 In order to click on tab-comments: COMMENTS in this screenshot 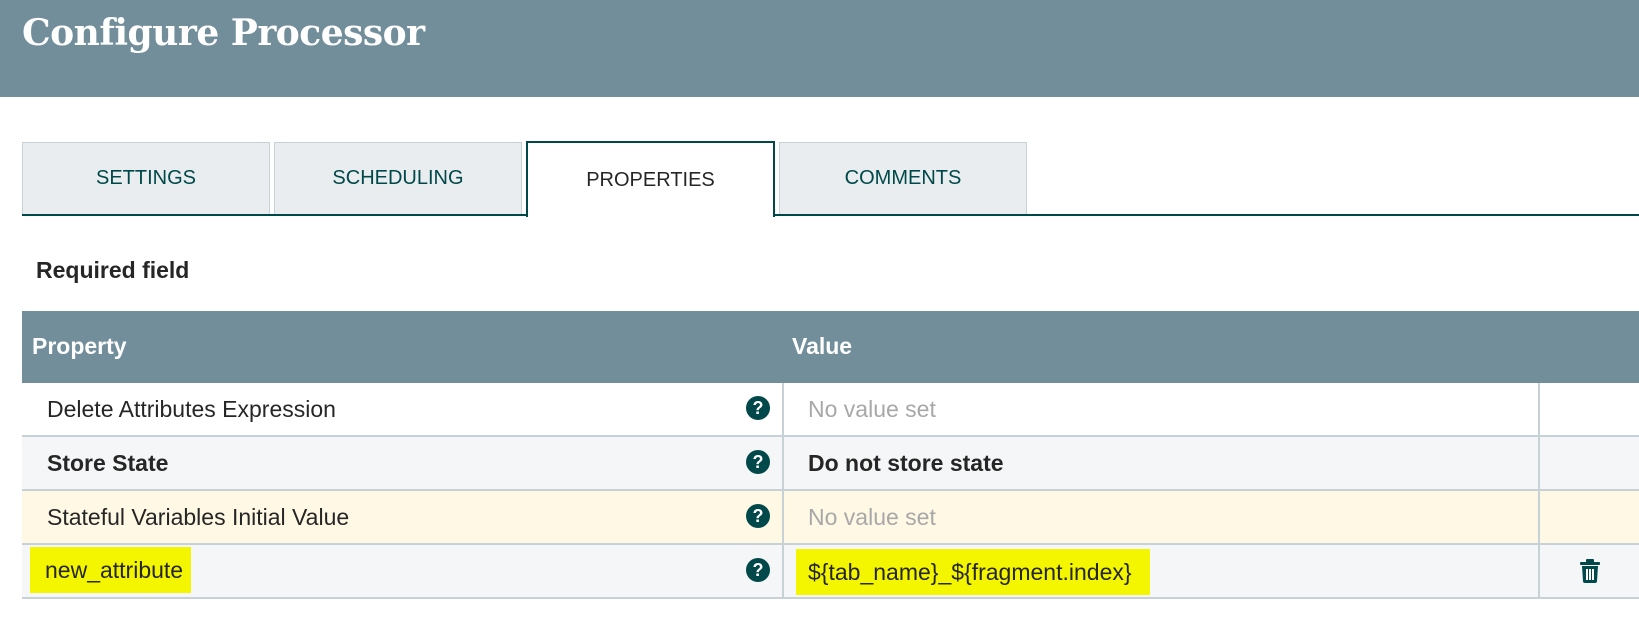, I will do `click(903, 178)`.